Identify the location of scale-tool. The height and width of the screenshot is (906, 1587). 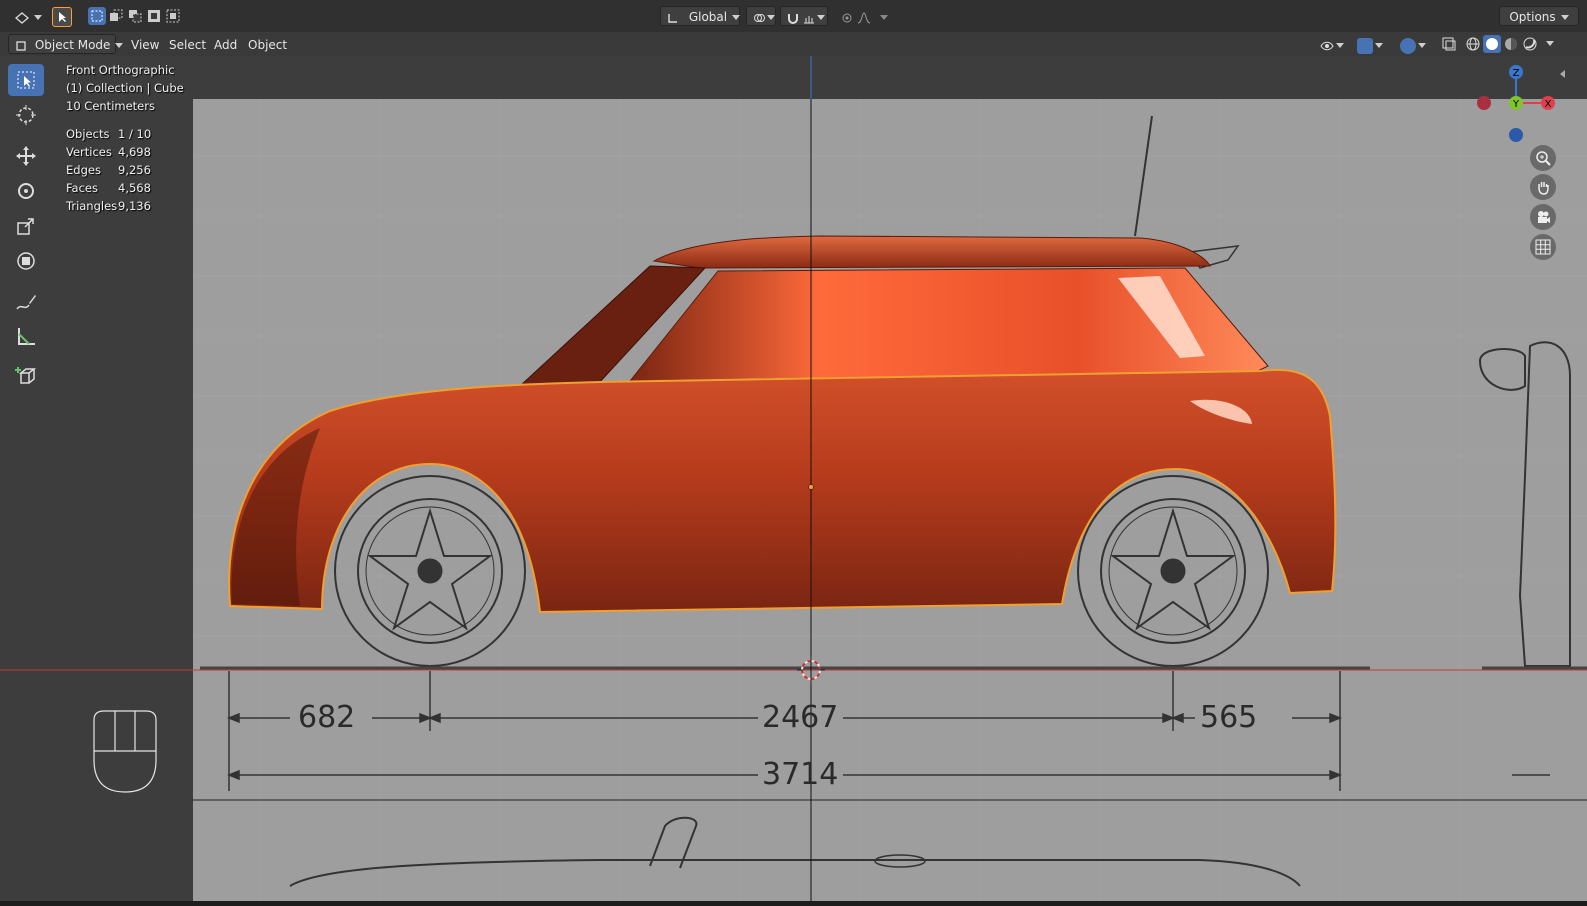
(26, 226).